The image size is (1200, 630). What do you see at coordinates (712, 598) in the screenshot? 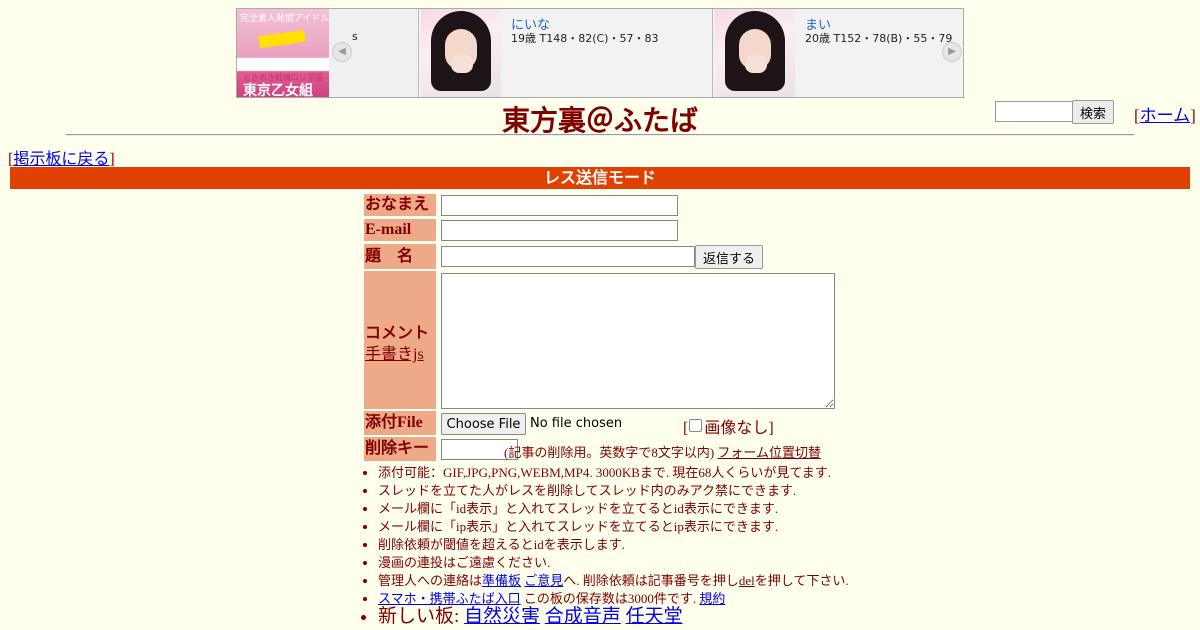
I see `rules-link: 規約` at bounding box center [712, 598].